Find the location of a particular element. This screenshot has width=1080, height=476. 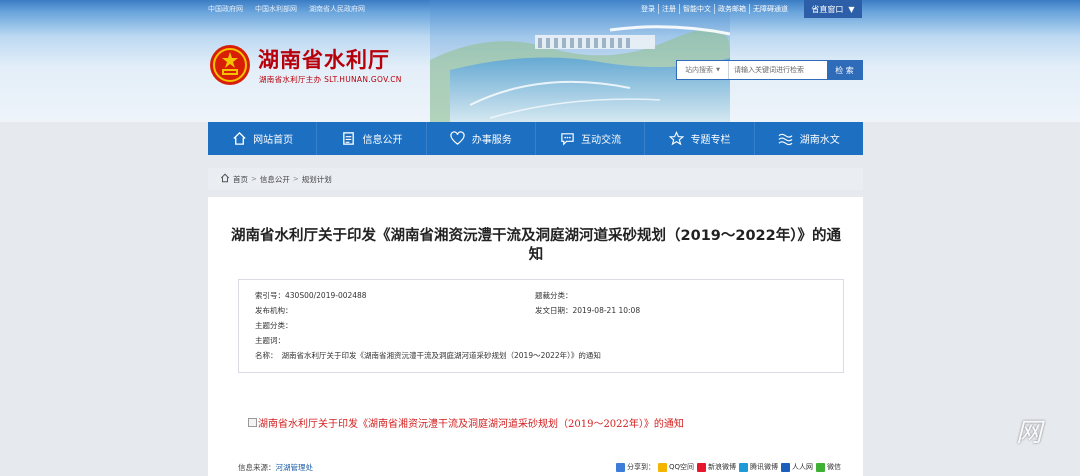

nav-item-topics: 专题专栏 is located at coordinates (700, 138).